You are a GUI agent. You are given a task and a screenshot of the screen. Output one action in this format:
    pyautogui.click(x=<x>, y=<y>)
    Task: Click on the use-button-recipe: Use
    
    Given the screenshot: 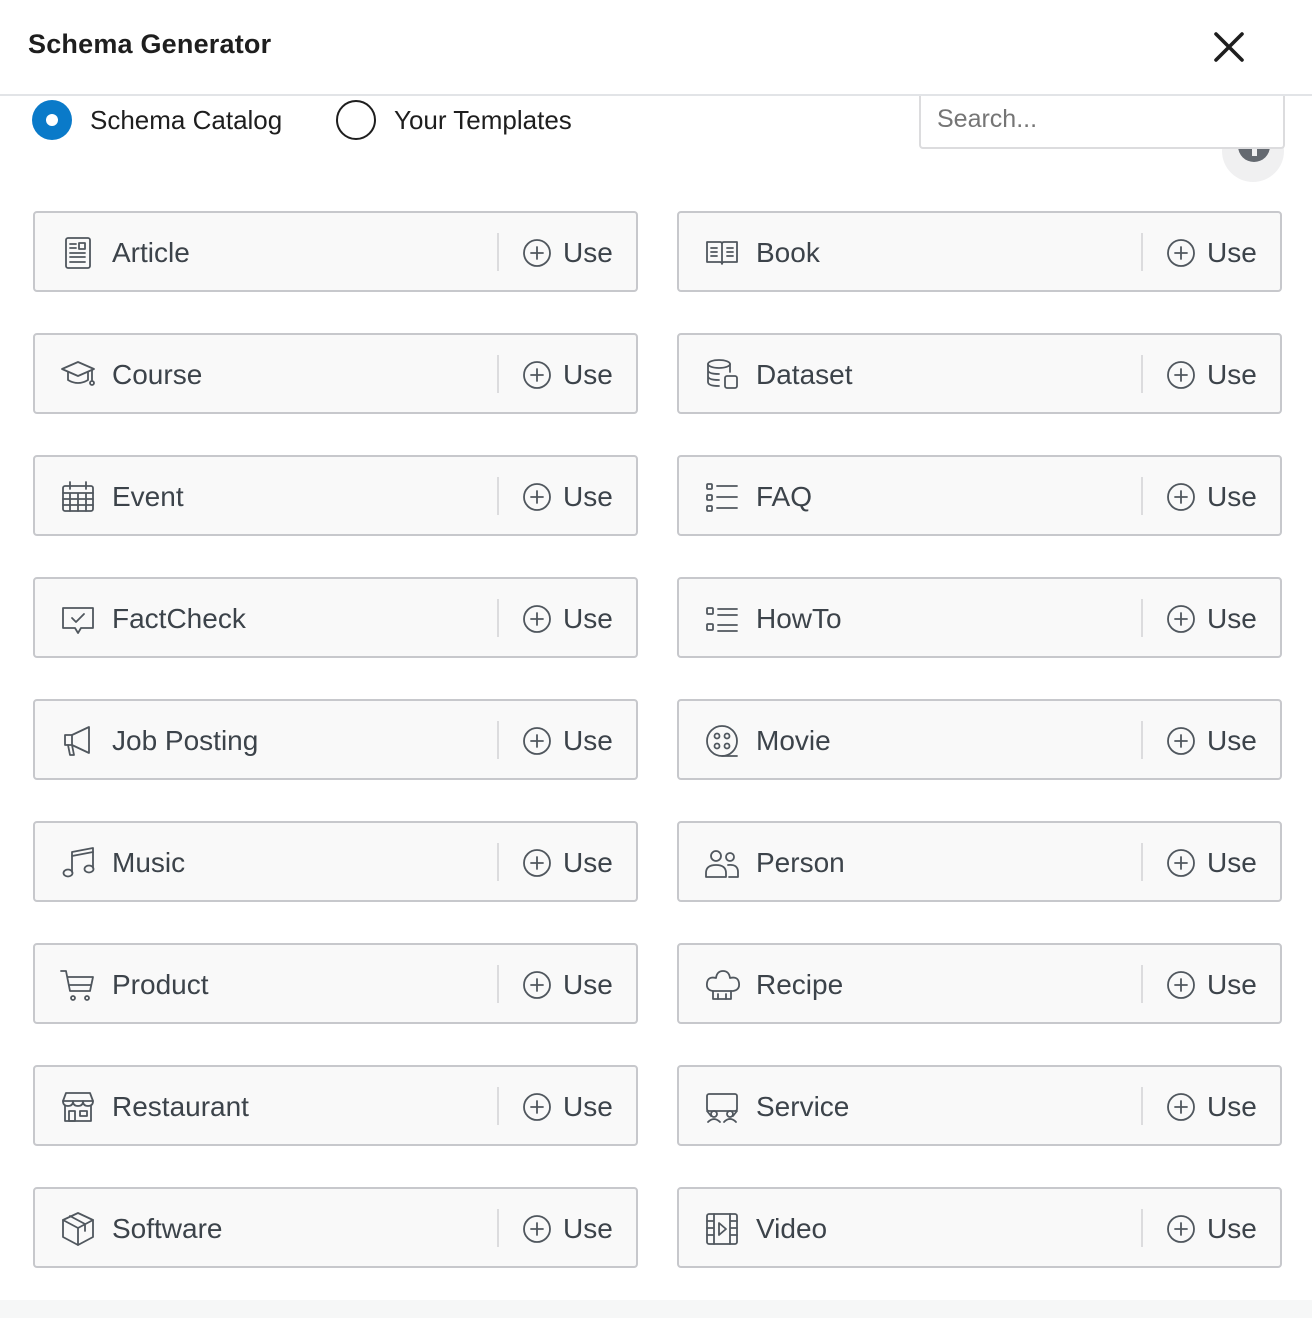 What is the action you would take?
    pyautogui.click(x=1211, y=985)
    